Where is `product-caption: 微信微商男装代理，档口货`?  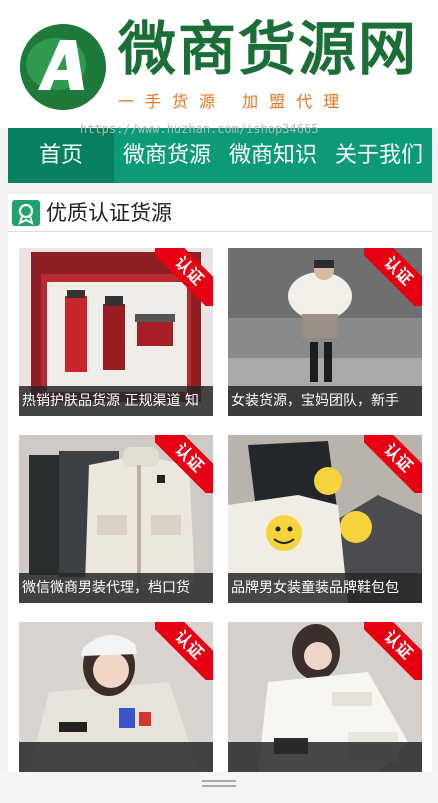 product-caption: 微信微商男装代理，档口货 is located at coordinates (116, 588).